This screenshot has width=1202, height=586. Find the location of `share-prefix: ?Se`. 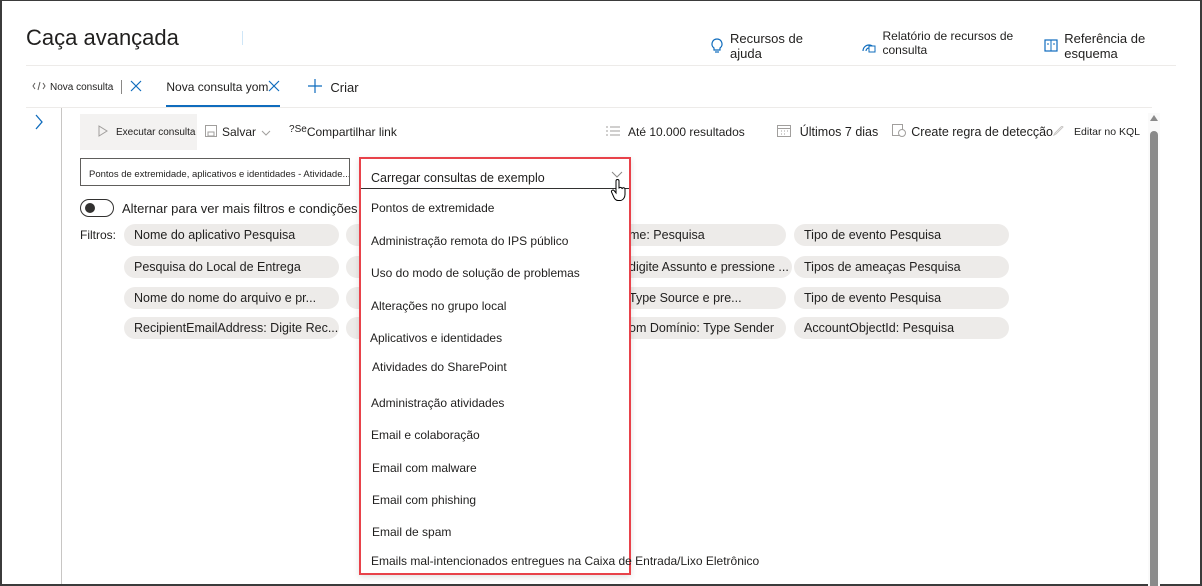

share-prefix: ?Se is located at coordinates (298, 129).